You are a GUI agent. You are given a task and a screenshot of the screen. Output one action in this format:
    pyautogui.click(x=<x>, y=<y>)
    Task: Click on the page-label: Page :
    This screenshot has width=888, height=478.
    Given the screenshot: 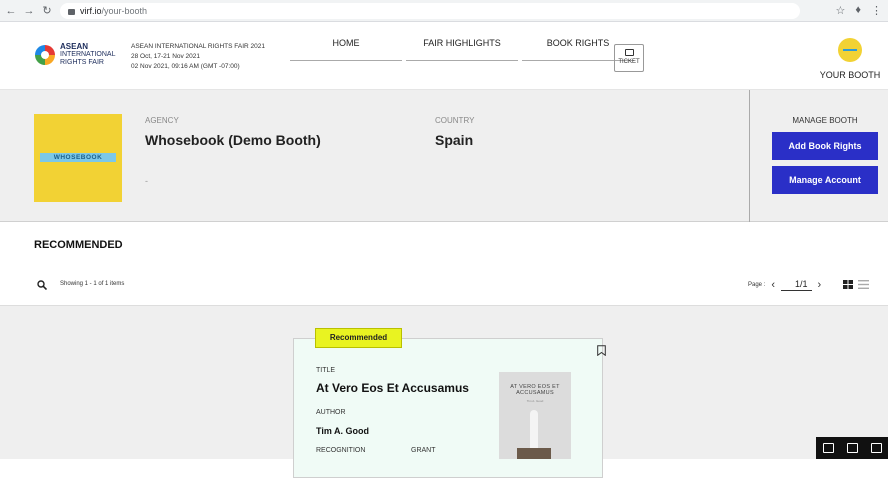 What is the action you would take?
    pyautogui.click(x=757, y=285)
    